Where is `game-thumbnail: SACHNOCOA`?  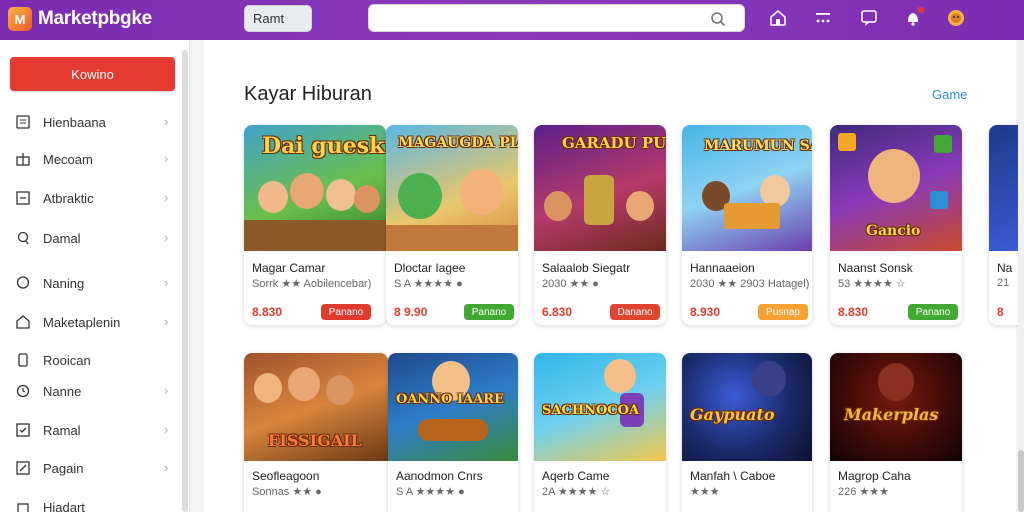 game-thumbnail: SACHNOCOA is located at coordinates (600, 407).